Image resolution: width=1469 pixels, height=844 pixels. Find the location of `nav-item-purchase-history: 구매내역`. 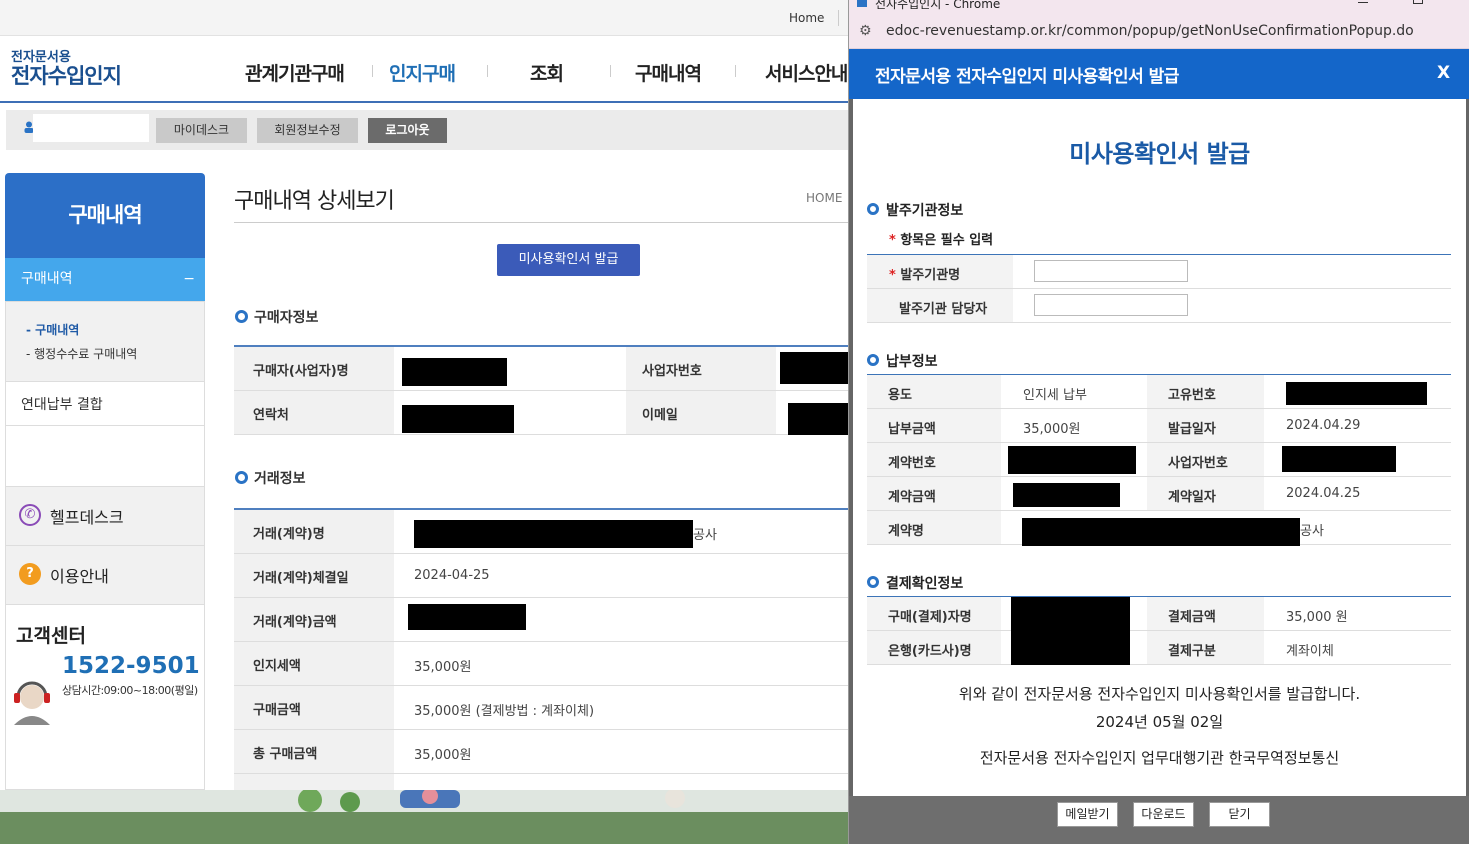

nav-item-purchase-history: 구매내역 is located at coordinates (668, 72).